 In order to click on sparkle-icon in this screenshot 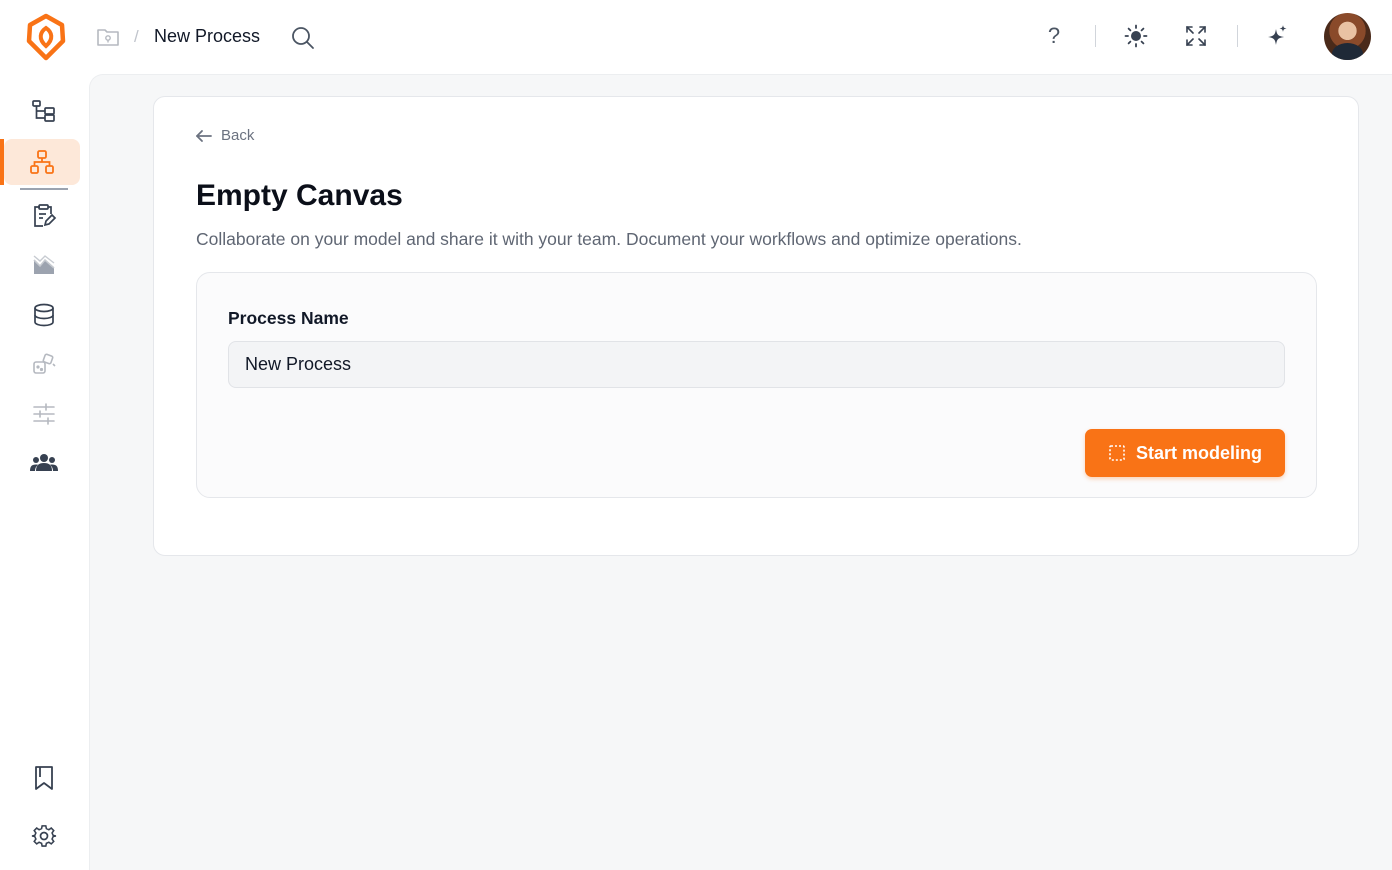, I will do `click(1276, 36)`.